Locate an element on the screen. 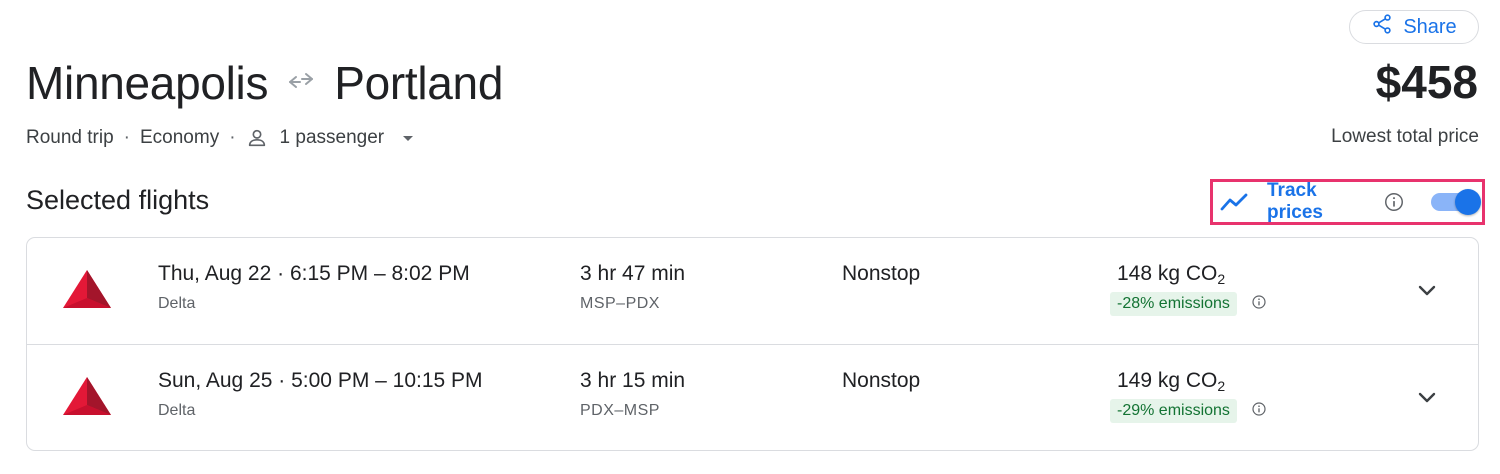  flight-route: MSP–PDX is located at coordinates (620, 303).